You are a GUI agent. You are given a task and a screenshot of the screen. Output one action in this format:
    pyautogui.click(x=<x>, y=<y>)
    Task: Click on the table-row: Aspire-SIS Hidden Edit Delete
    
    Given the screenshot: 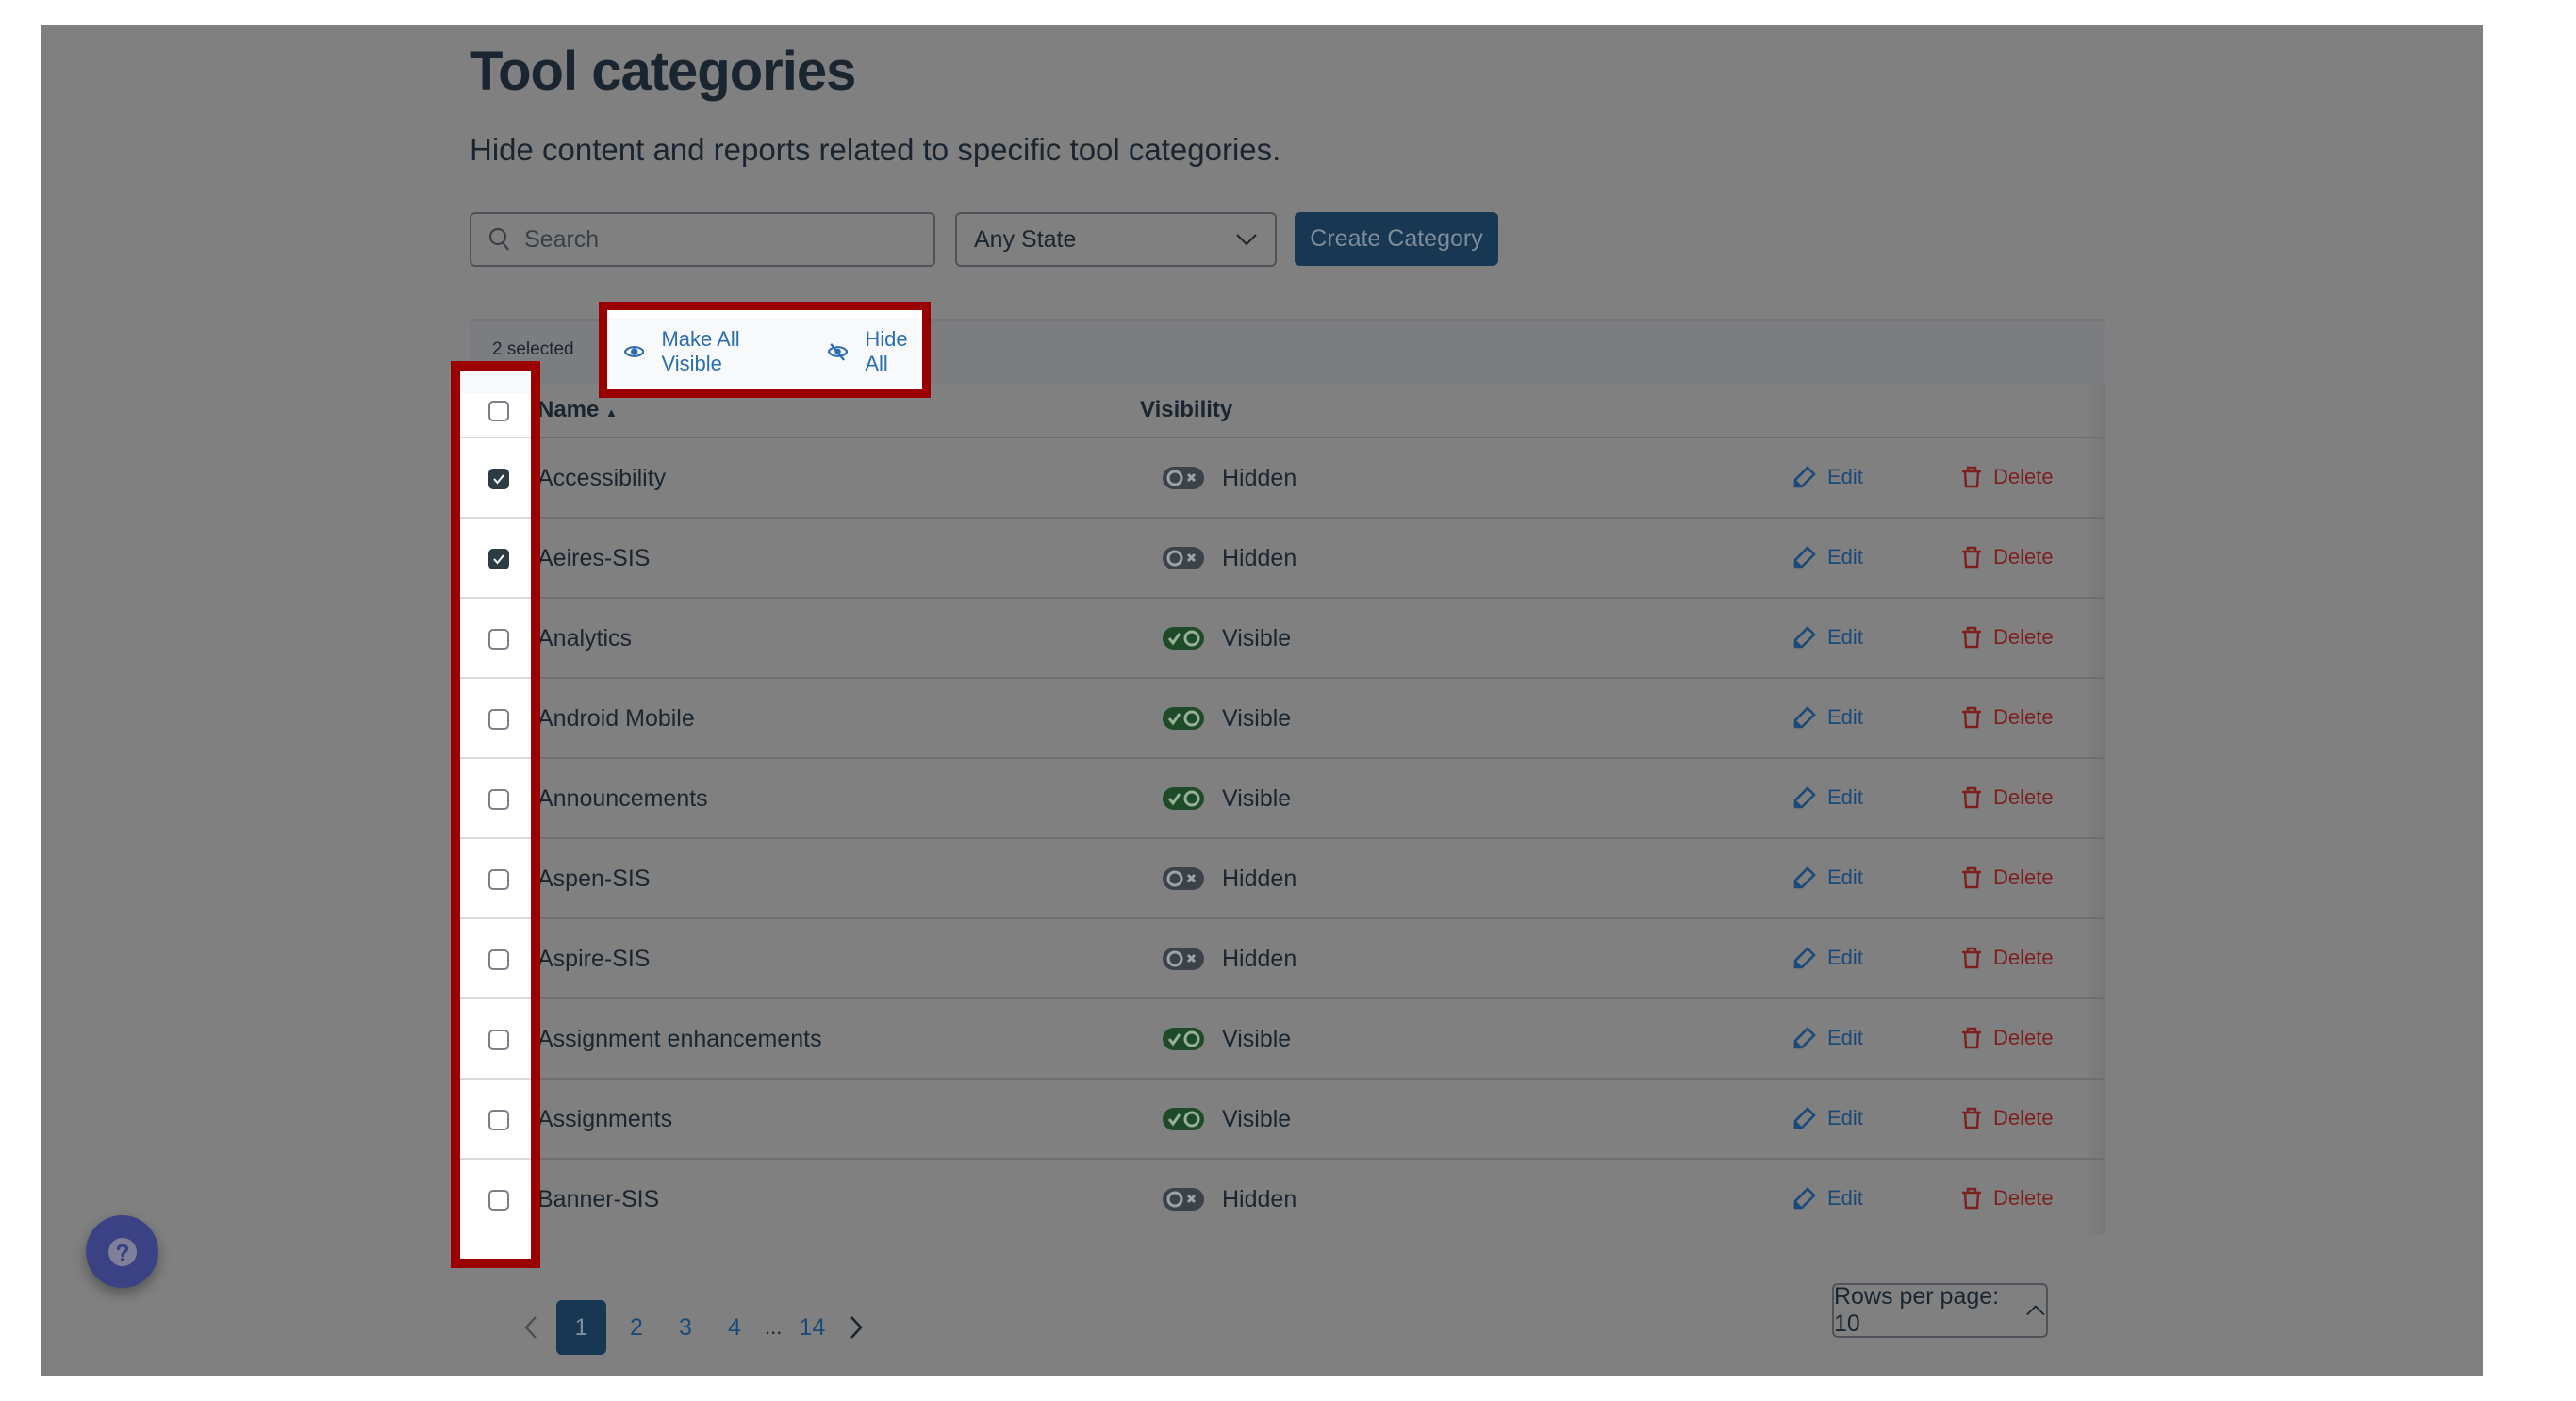 What is the action you would take?
    pyautogui.click(x=1287, y=959)
    